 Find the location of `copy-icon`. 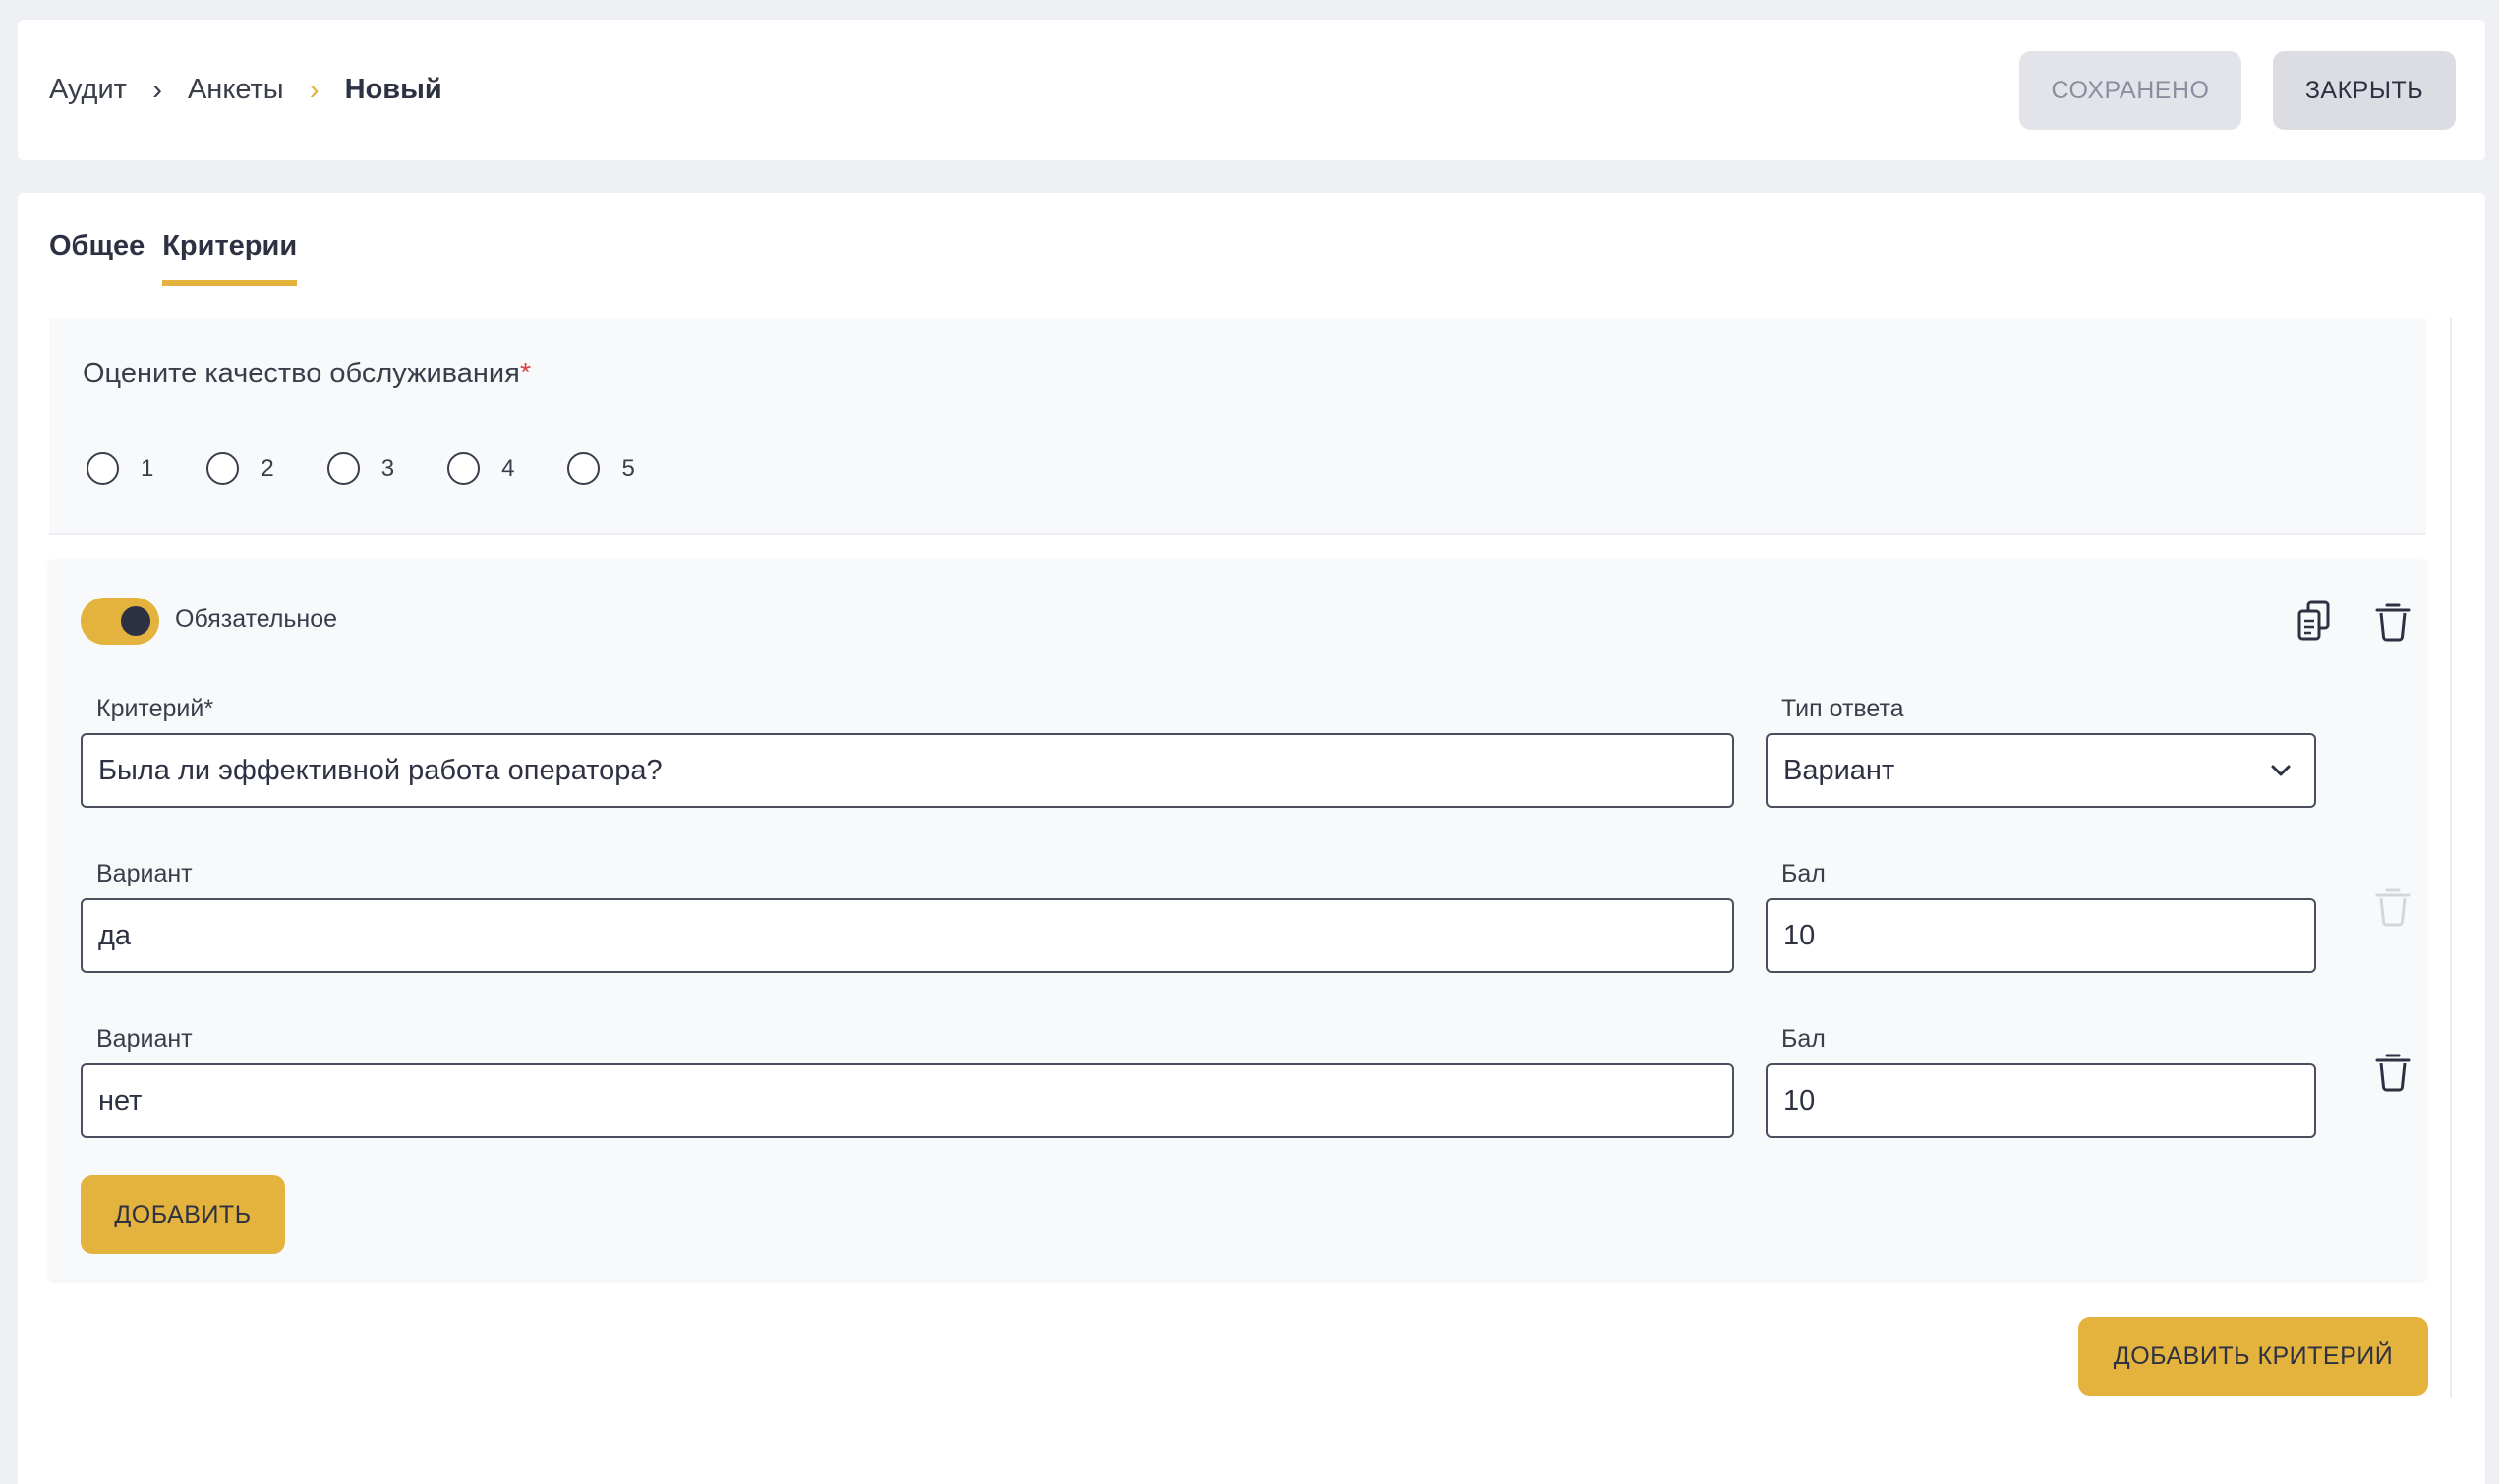

copy-icon is located at coordinates (2314, 621).